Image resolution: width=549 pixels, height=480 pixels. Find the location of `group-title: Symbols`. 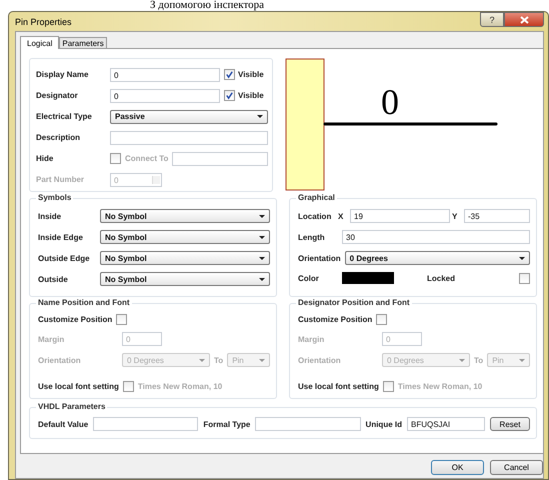

group-title: Symbols is located at coordinates (55, 198).